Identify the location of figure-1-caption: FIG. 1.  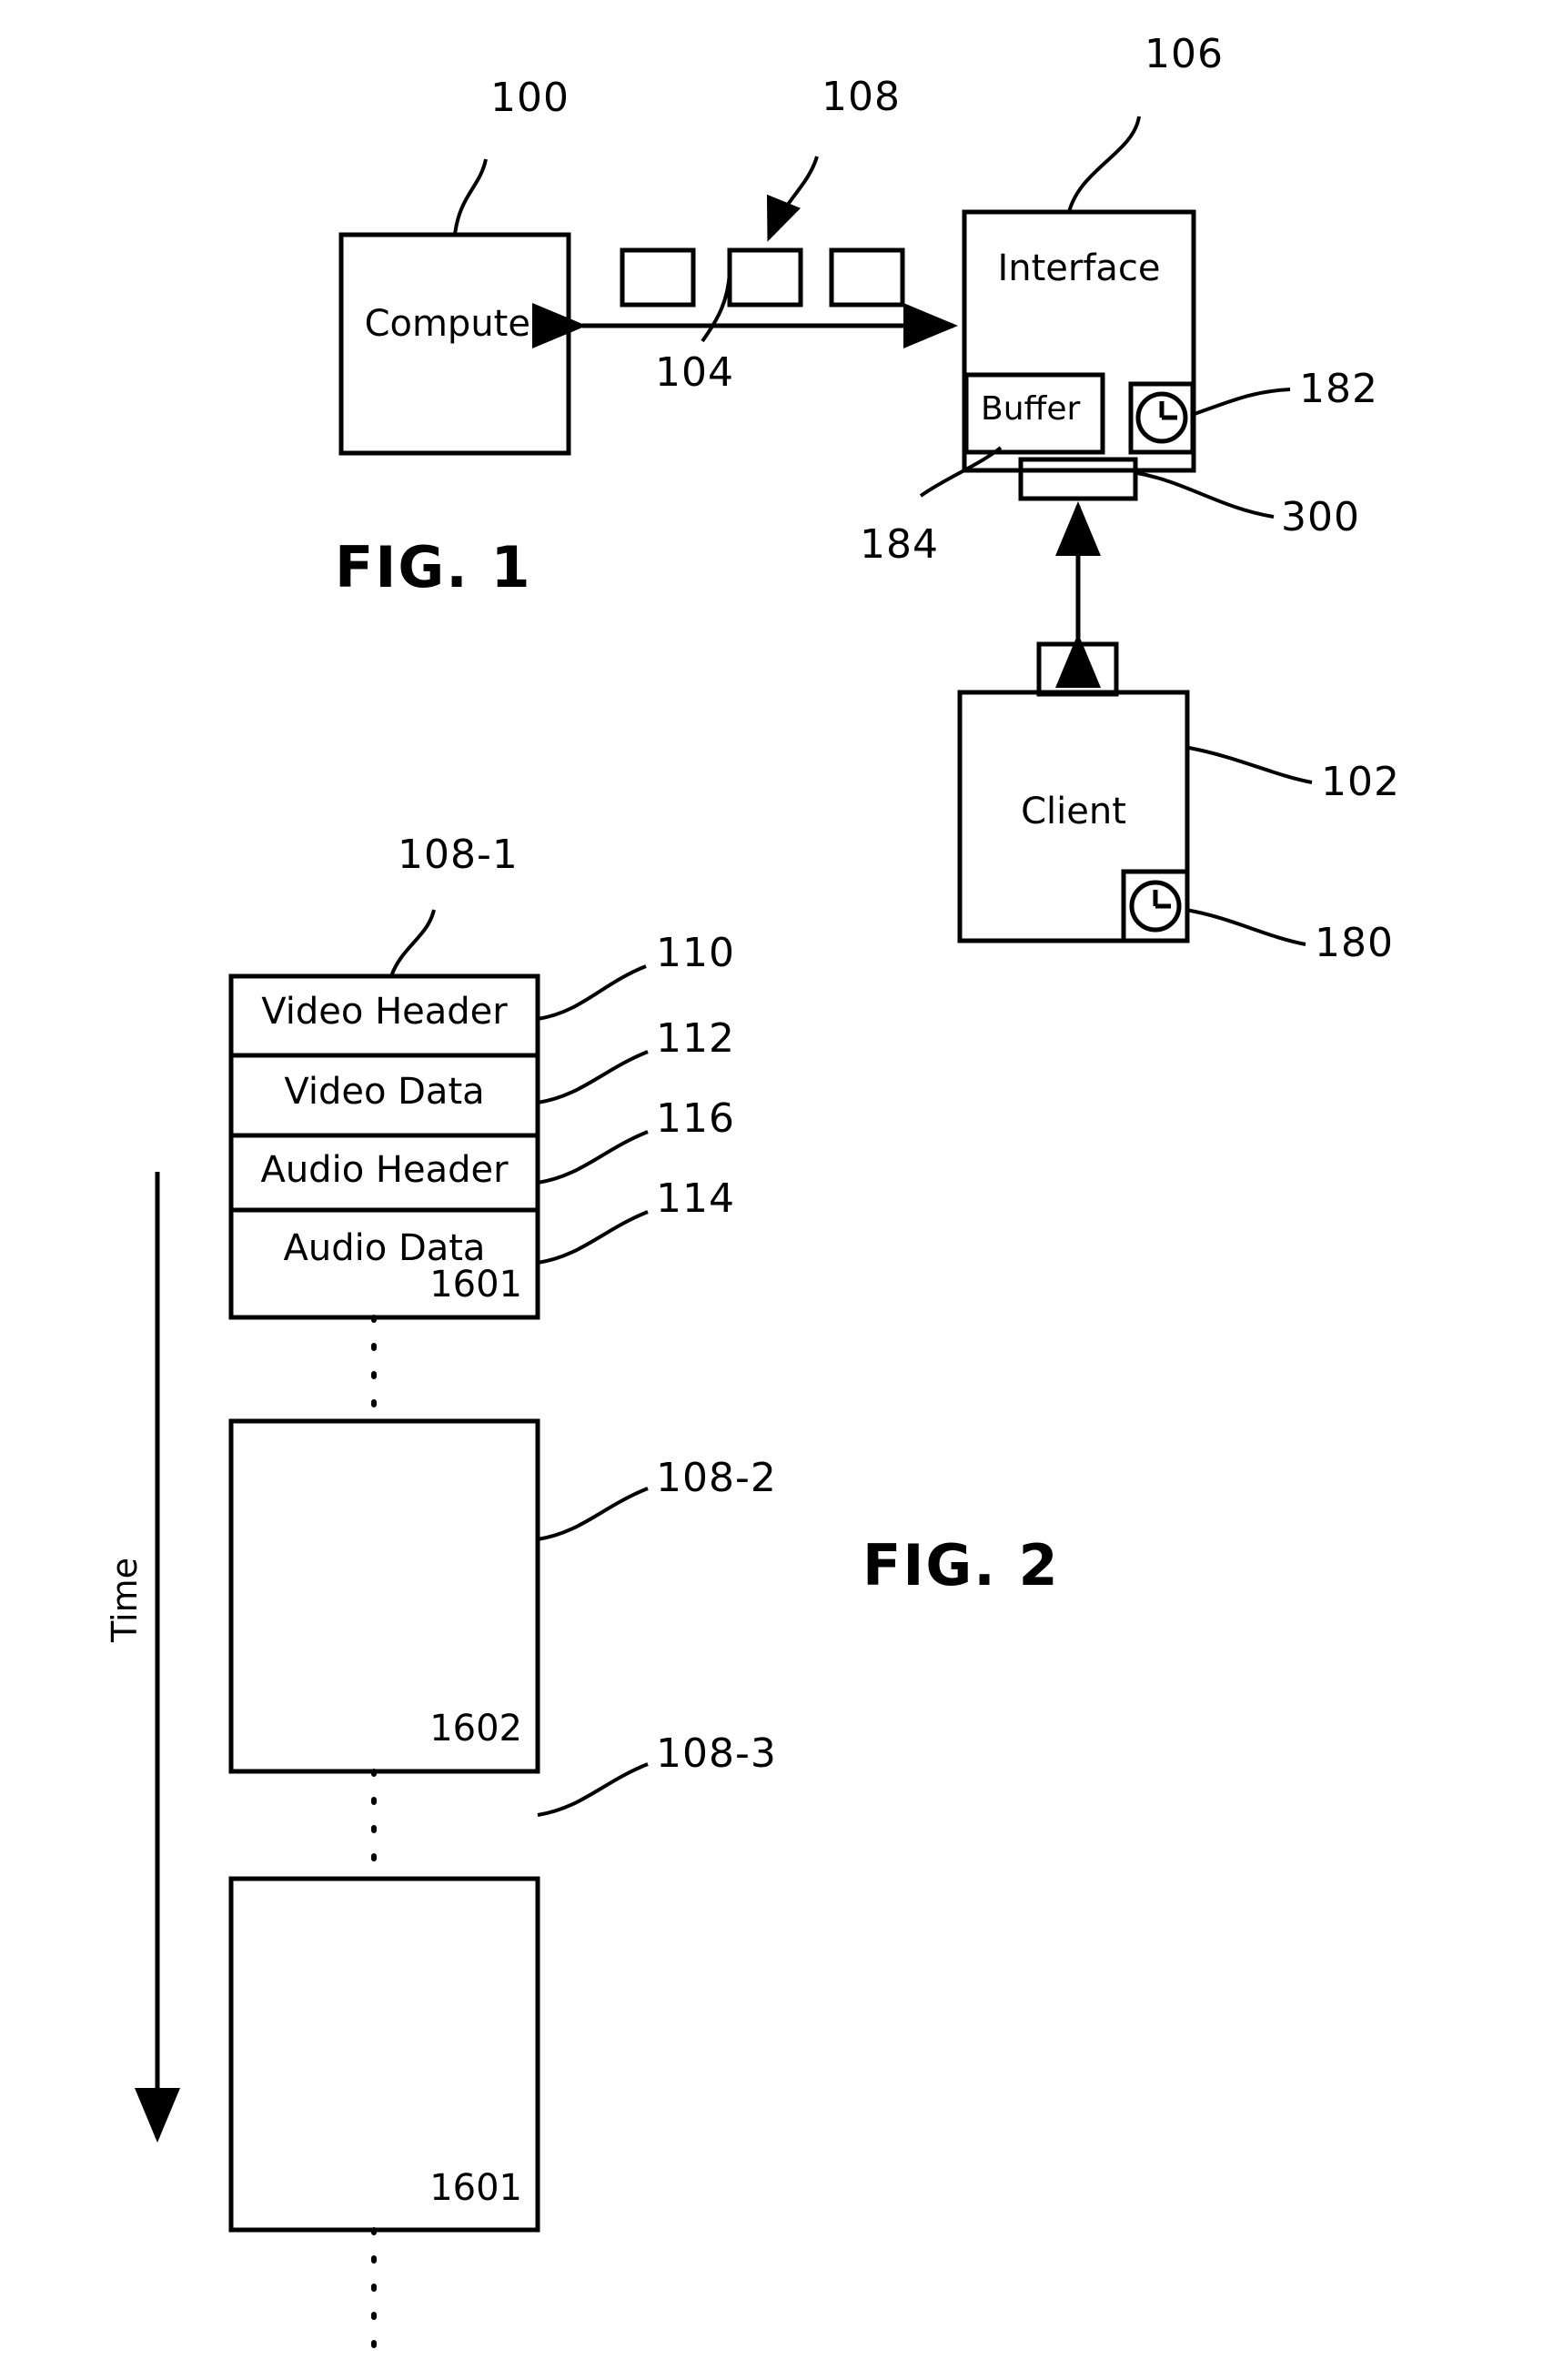
(433, 567).